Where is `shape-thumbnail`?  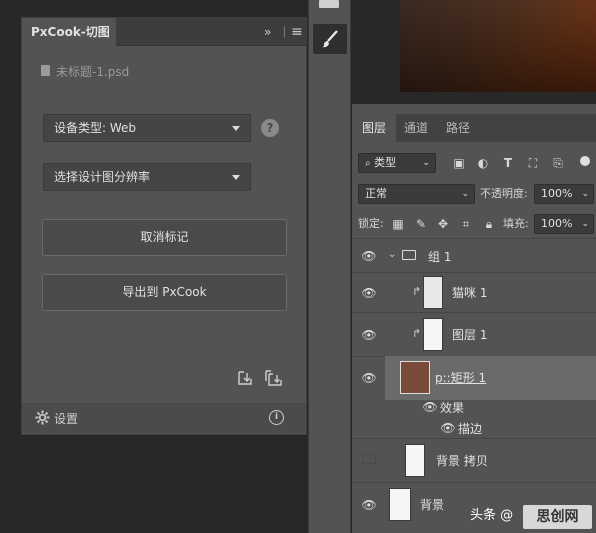
shape-thumbnail is located at coordinates (415, 377).